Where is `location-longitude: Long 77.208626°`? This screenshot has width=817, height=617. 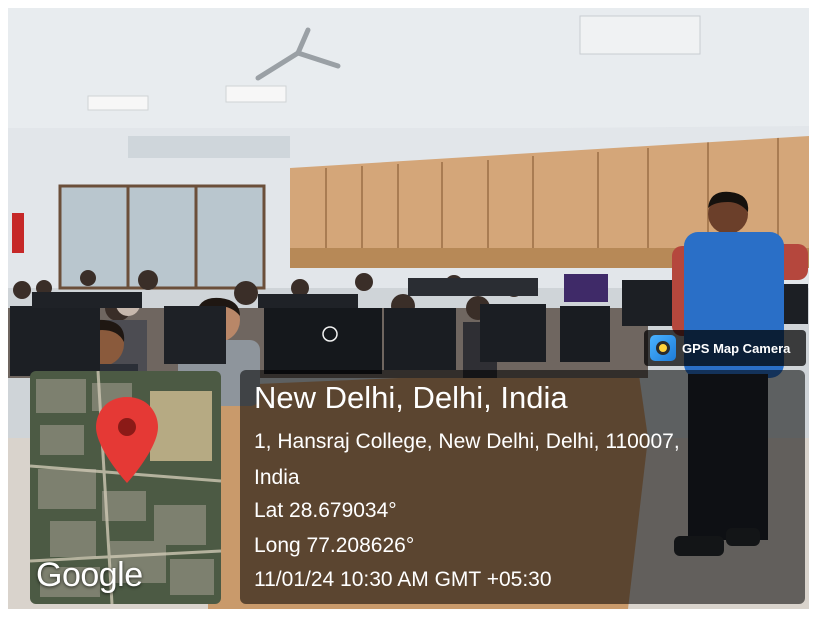
location-longitude: Long 77.208626° is located at coordinates (334, 545).